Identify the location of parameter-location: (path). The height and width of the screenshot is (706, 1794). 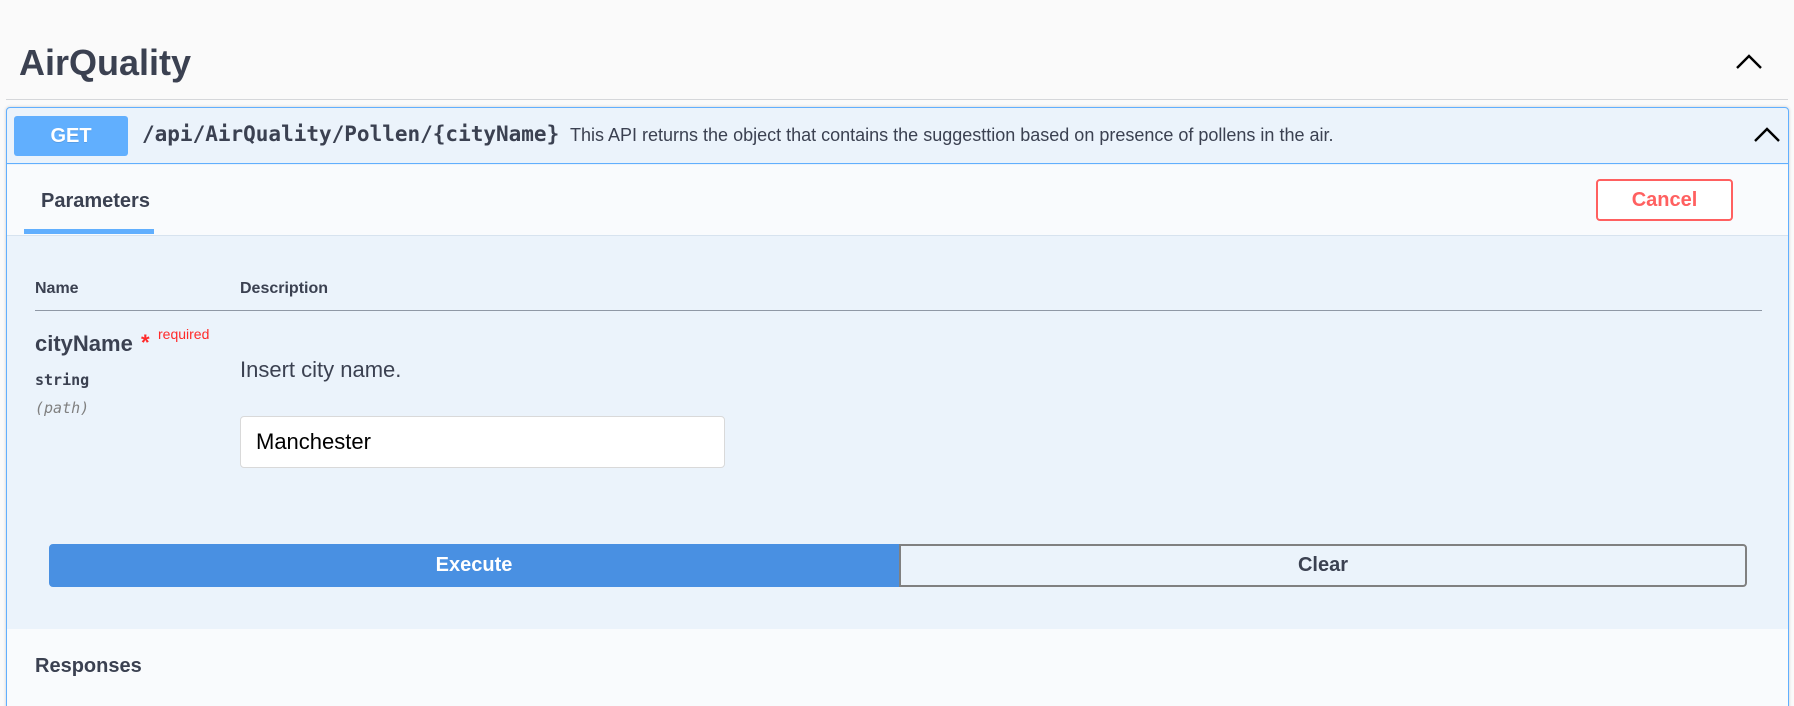
(62, 408).